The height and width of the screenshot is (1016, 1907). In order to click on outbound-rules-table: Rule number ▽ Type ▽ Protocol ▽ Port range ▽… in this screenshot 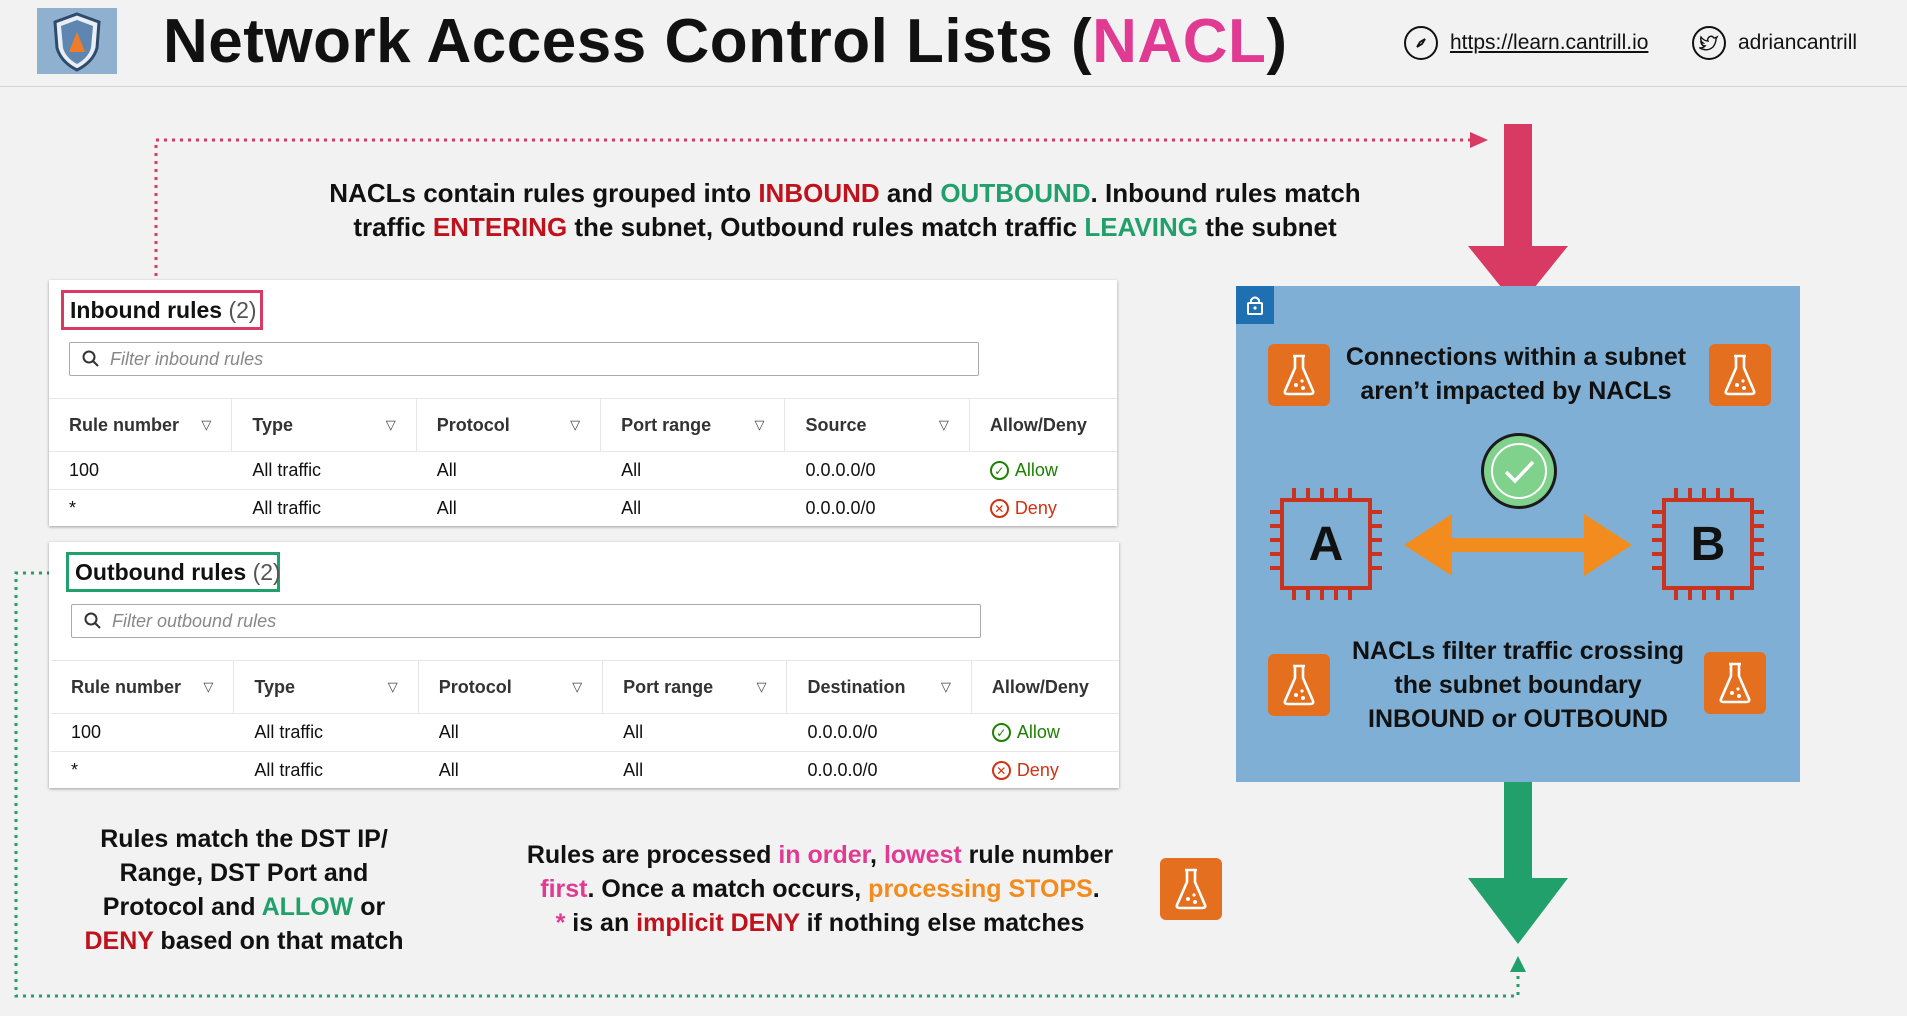, I will do `click(585, 724)`.